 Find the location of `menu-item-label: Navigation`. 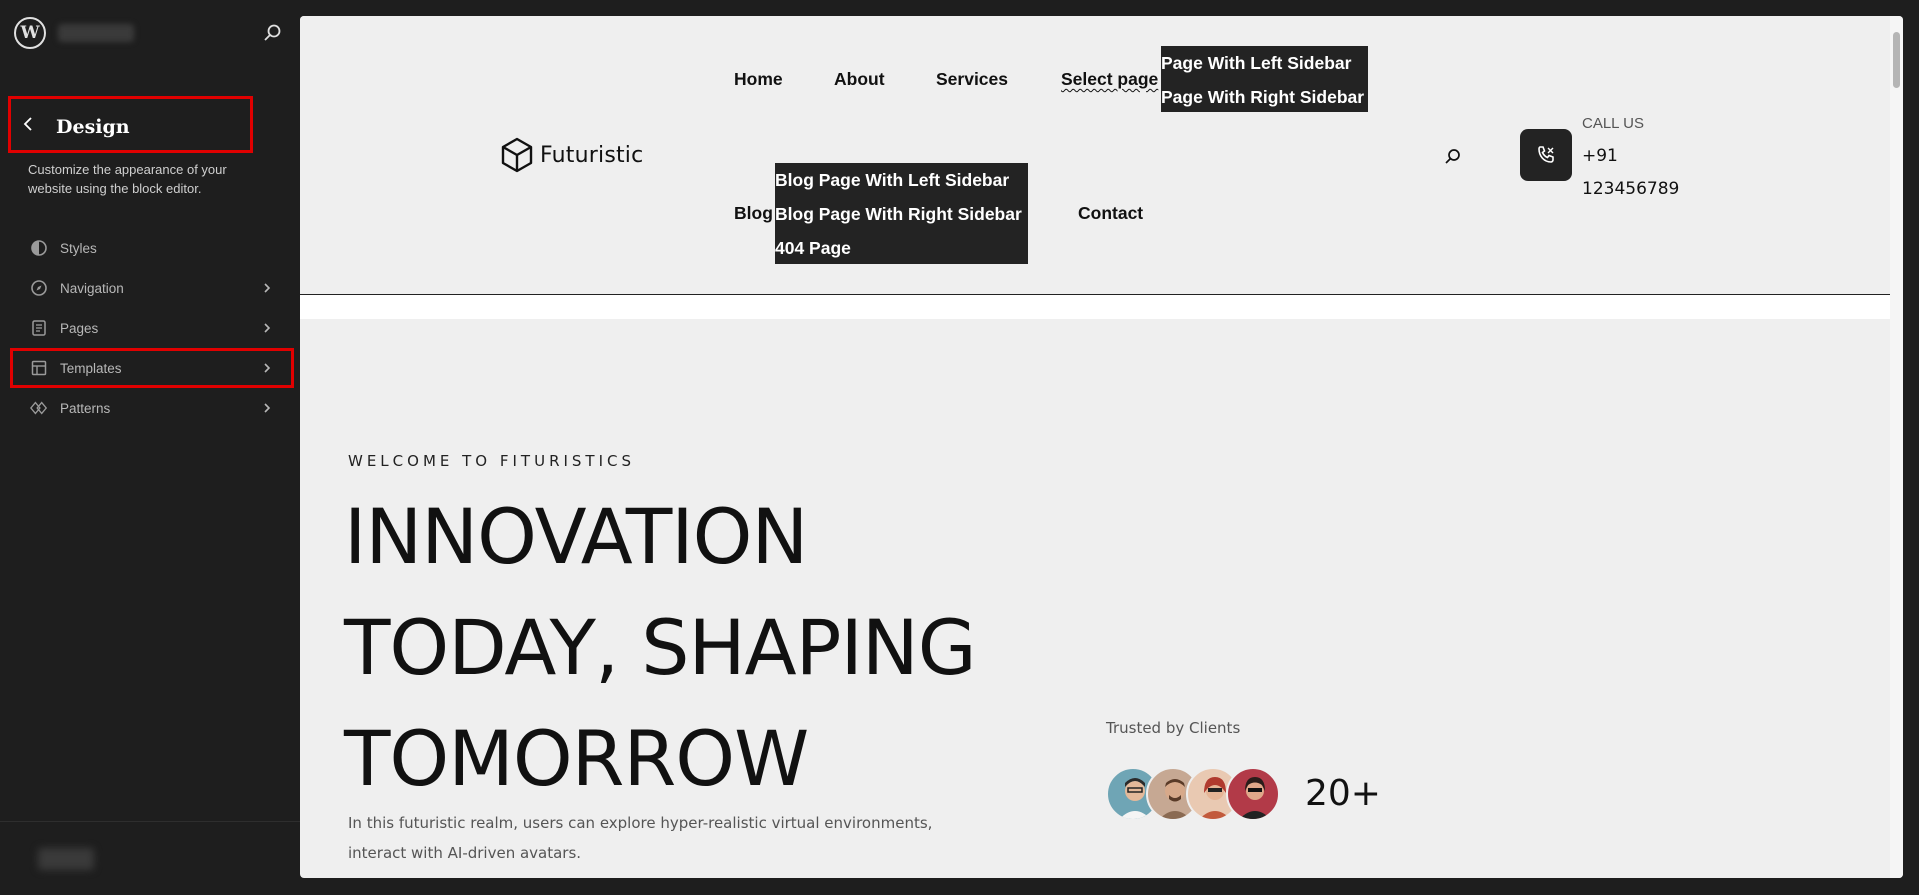

menu-item-label: Navigation is located at coordinates (92, 288).